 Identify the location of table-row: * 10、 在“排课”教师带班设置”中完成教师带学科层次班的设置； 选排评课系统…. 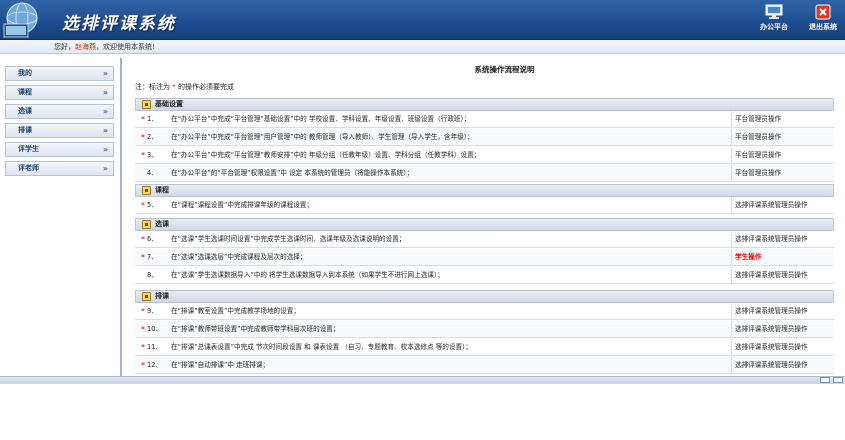
(484, 329).